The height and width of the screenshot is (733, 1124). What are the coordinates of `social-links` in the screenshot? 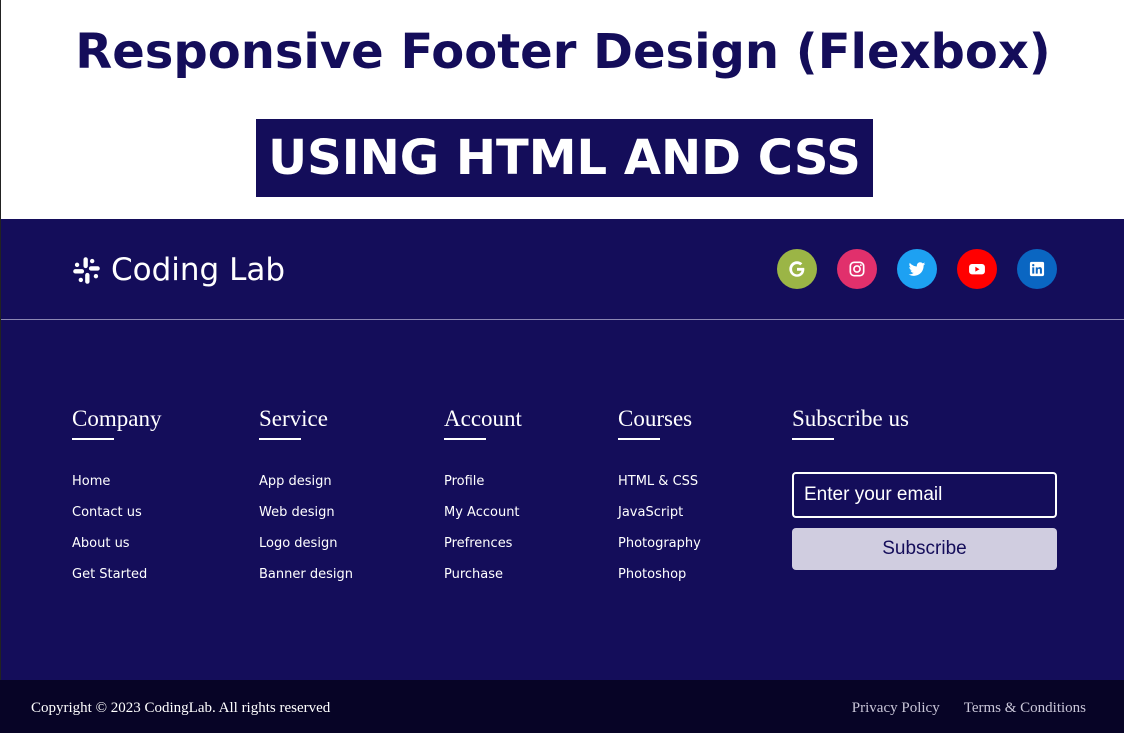 It's located at (917, 269).